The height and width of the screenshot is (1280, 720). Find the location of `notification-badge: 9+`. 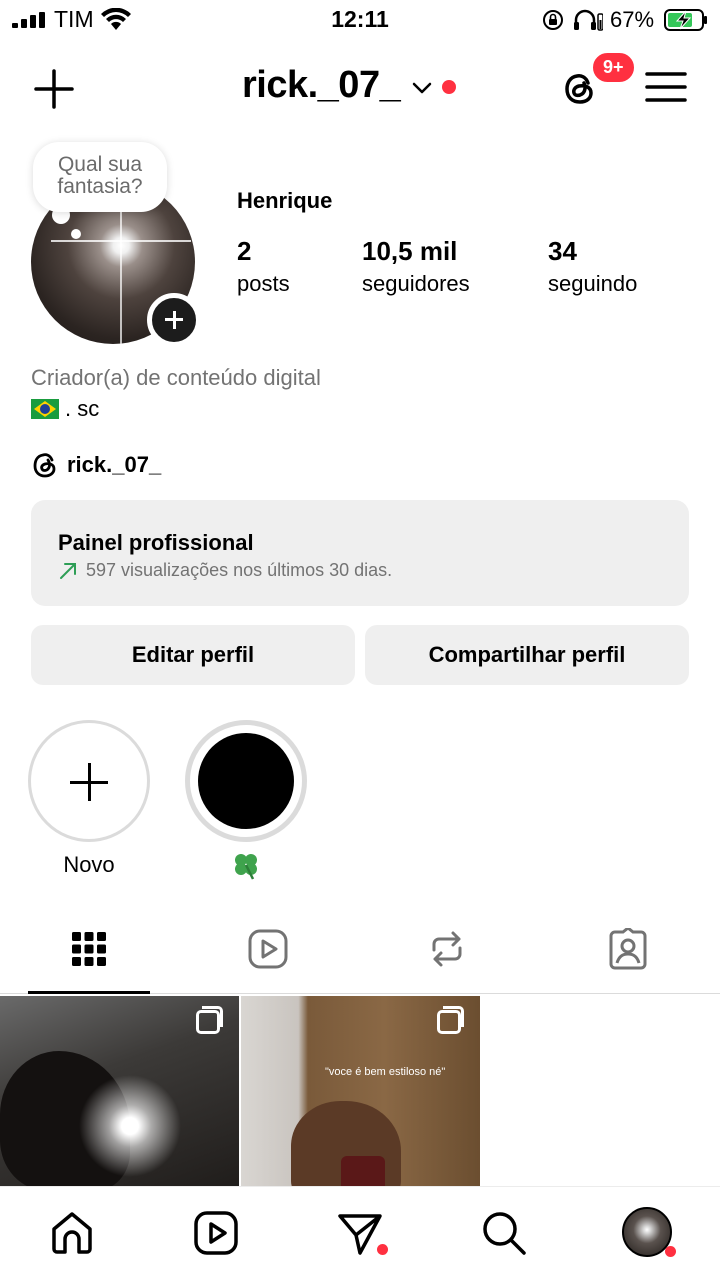

notification-badge: 9+ is located at coordinates (613, 67).